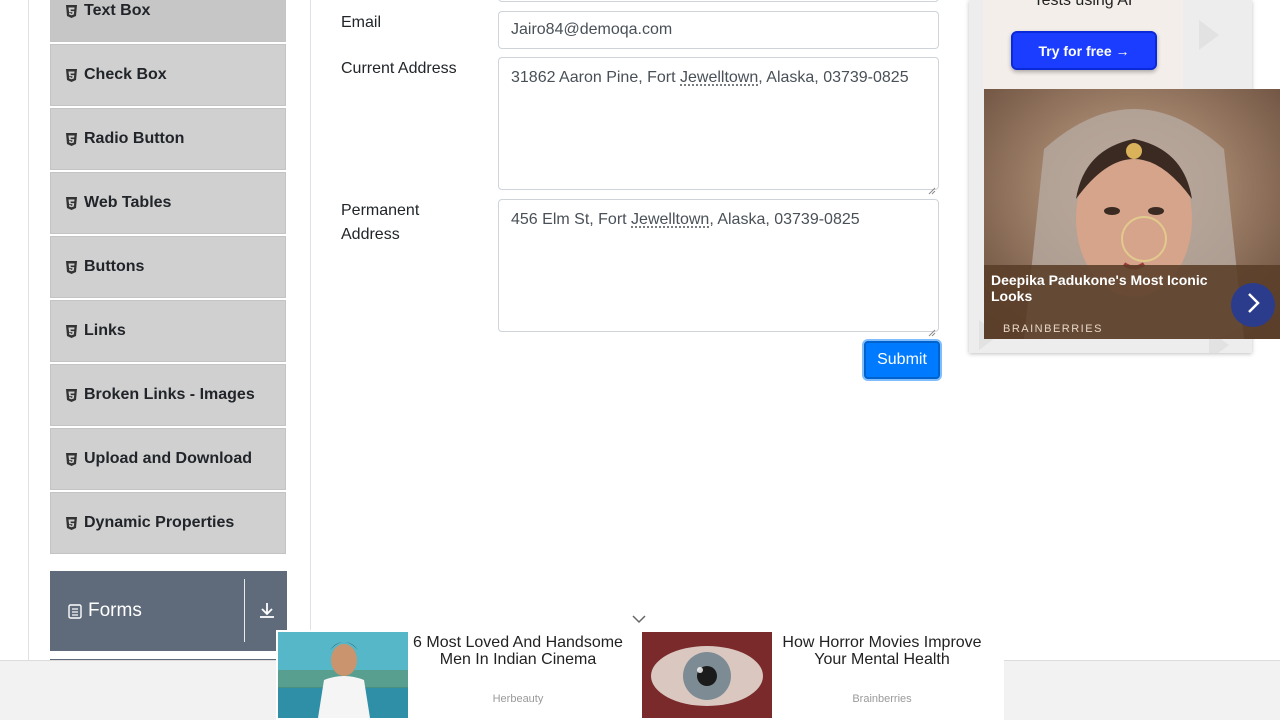 The width and height of the screenshot is (1280, 720). What do you see at coordinates (1084, 50) in the screenshot?
I see `try-for-free-button: Try for free →` at bounding box center [1084, 50].